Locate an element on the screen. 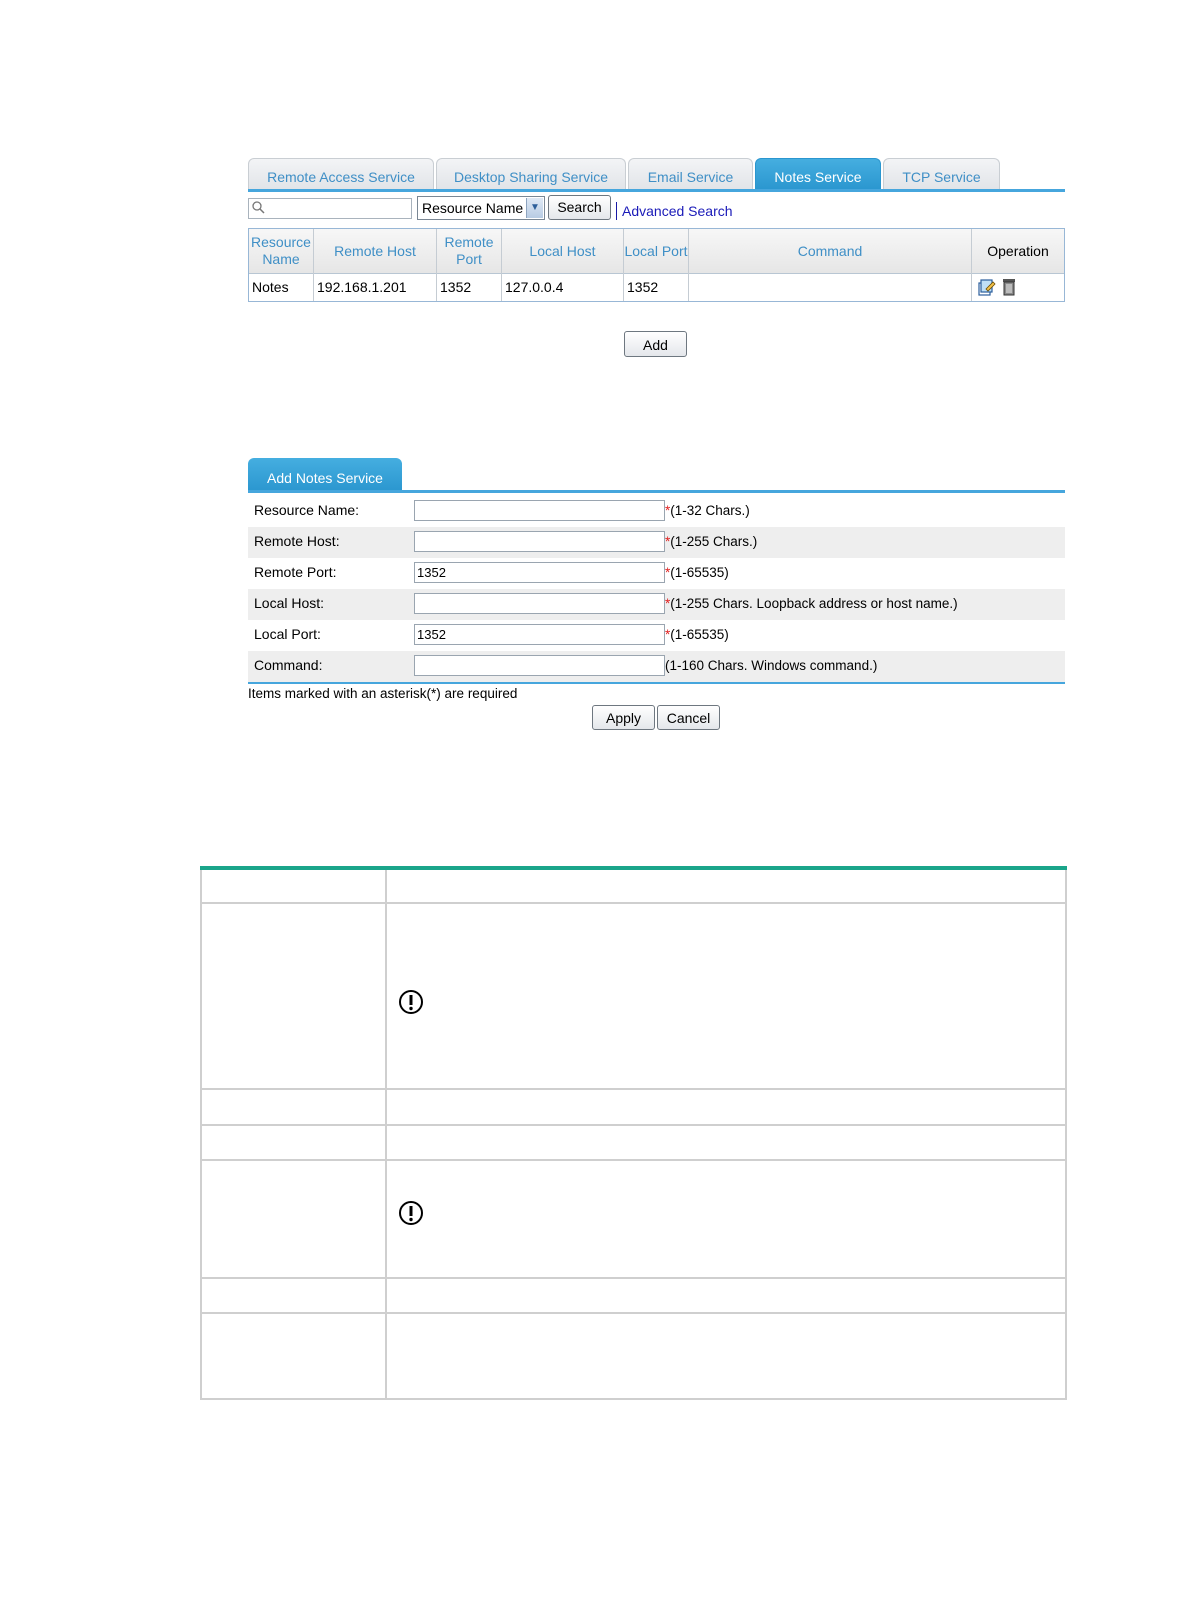 This screenshot has height=1616, width=1190. search-icon is located at coordinates (258, 207).